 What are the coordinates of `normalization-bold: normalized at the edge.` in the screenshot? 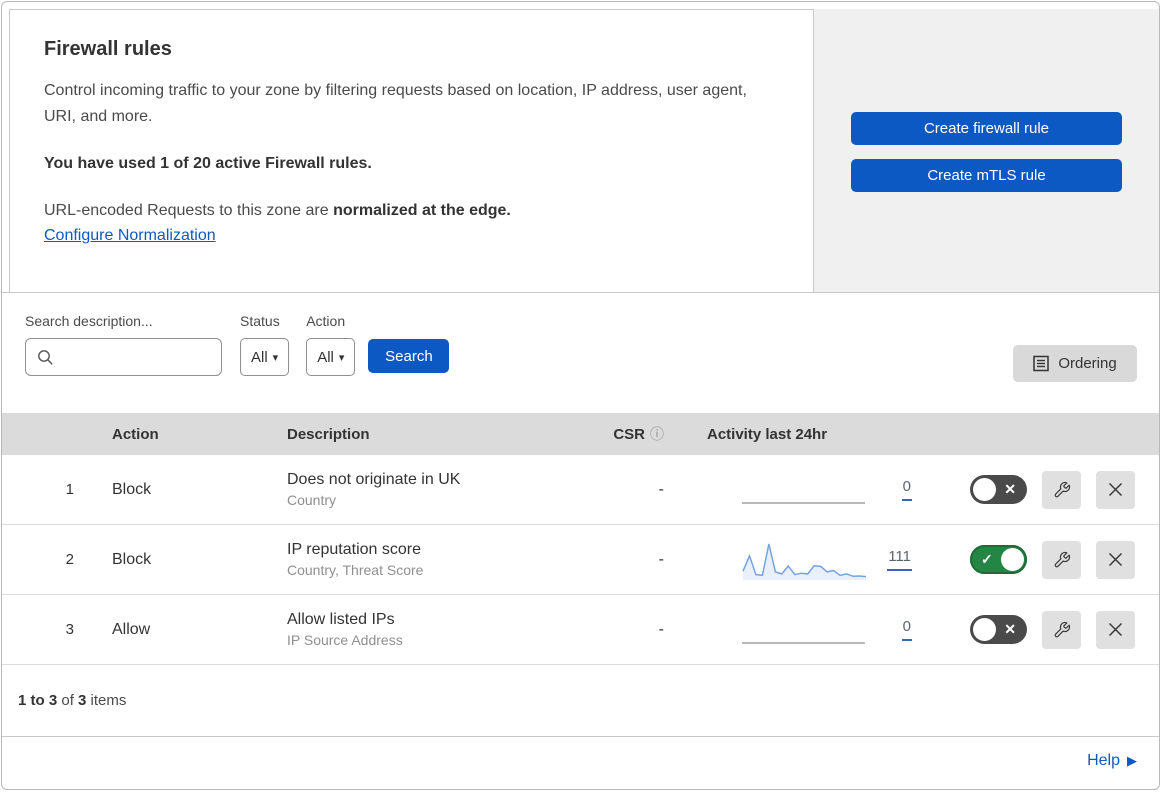 It's located at (422, 210).